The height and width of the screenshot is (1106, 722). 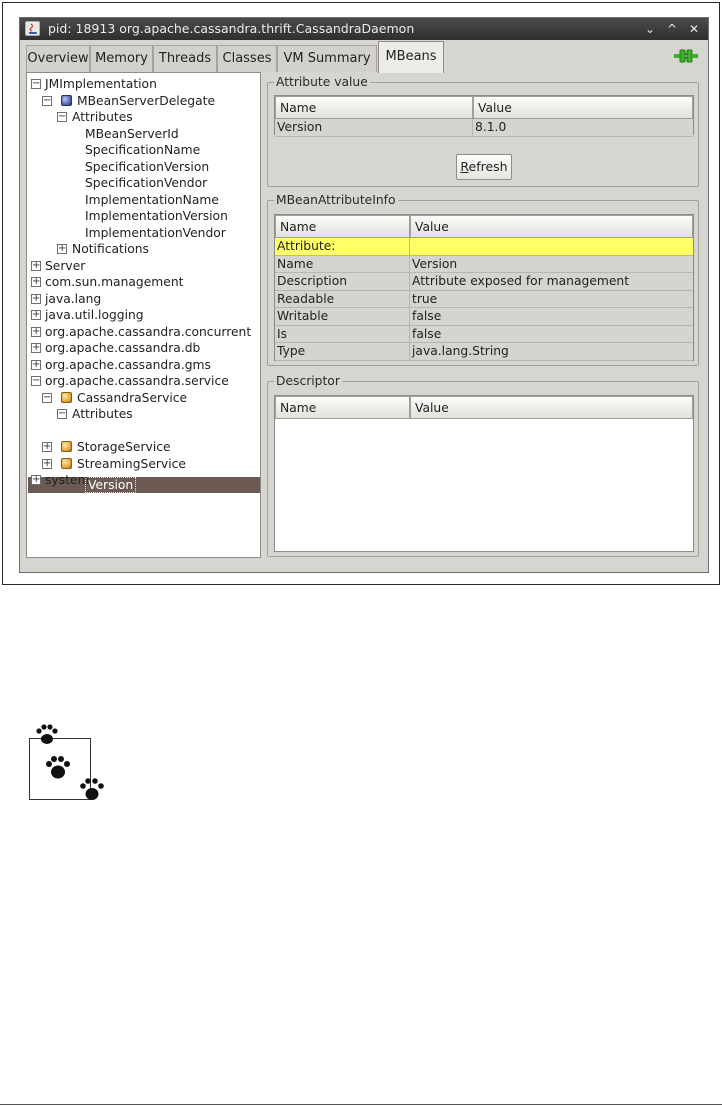 What do you see at coordinates (58, 767) in the screenshot?
I see `paw-print-large-icon` at bounding box center [58, 767].